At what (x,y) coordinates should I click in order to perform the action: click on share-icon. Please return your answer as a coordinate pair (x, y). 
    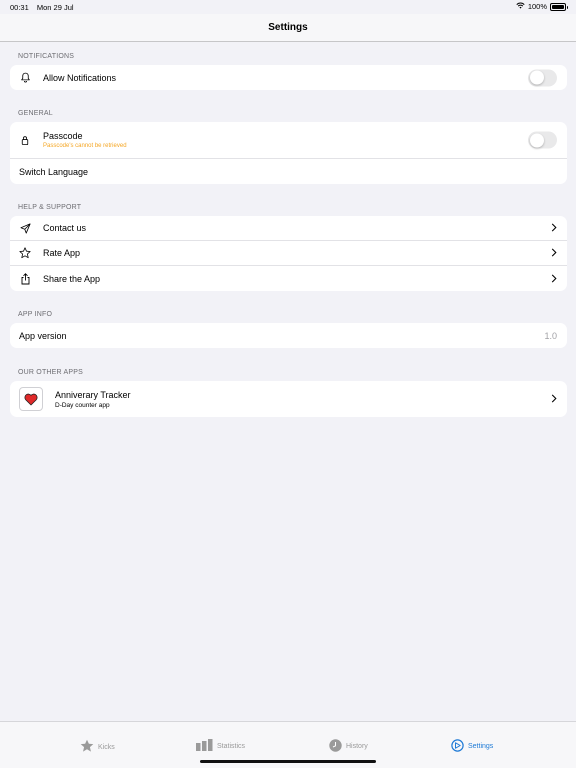
    Looking at the image, I should click on (25, 278).